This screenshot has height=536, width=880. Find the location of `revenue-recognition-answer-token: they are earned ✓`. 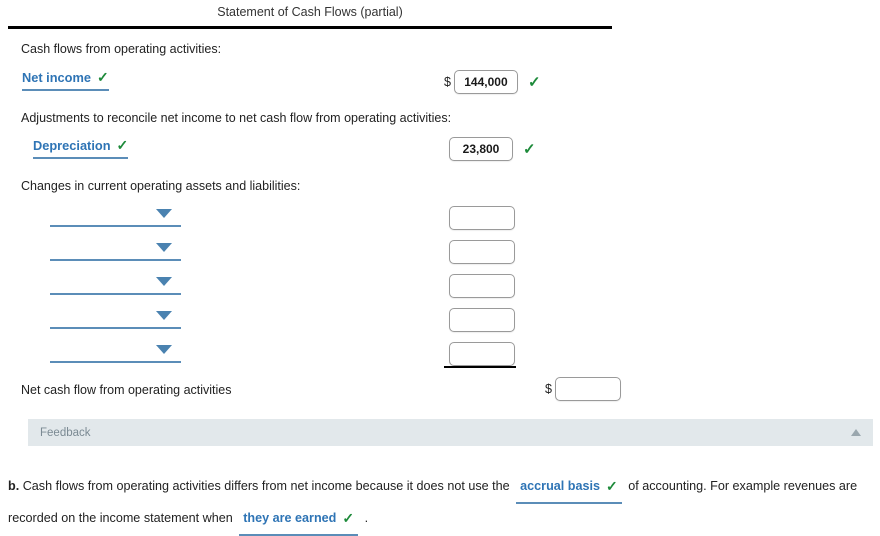

revenue-recognition-answer-token: they are earned ✓ is located at coordinates (299, 520).